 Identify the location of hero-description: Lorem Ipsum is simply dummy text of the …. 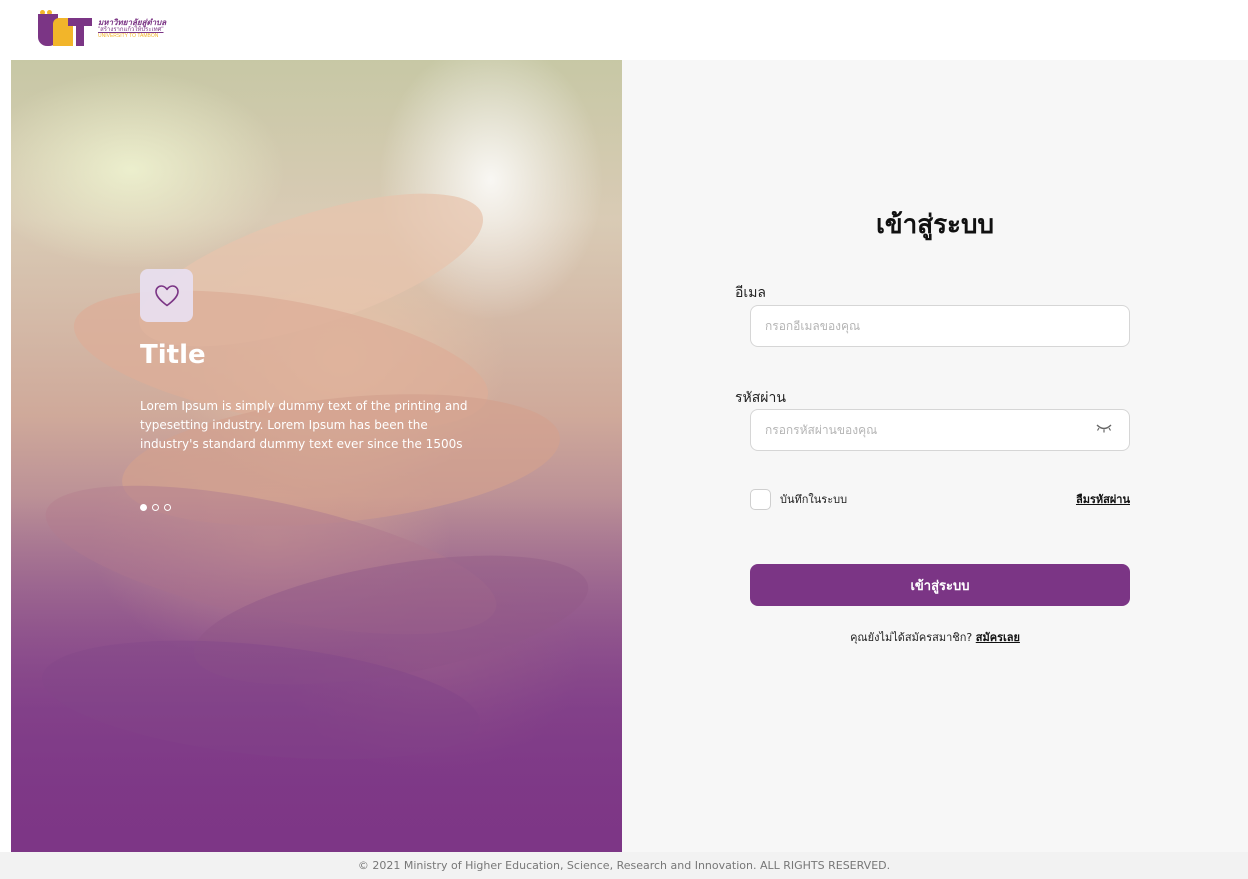
(304, 425).